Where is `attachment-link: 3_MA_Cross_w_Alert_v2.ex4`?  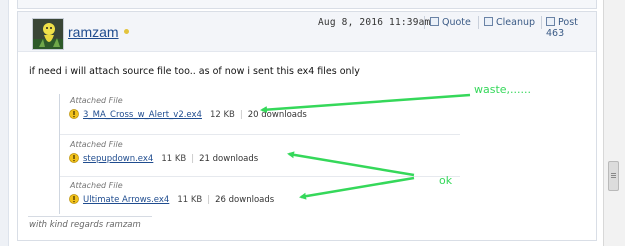 attachment-link: 3_MA_Cross_w_Alert_v2.ex4 is located at coordinates (142, 115).